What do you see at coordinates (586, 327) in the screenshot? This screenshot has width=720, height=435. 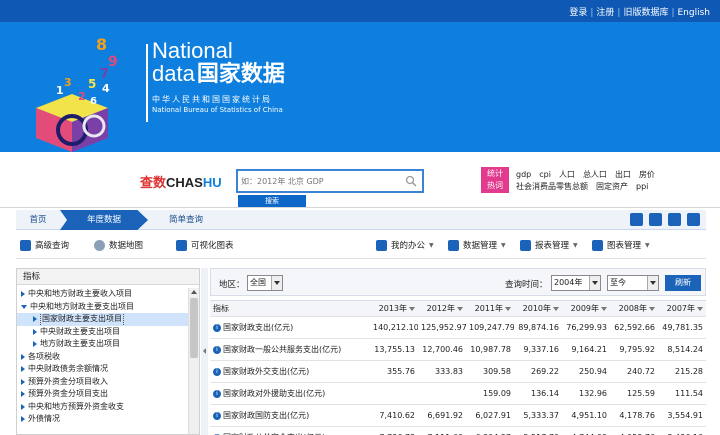 I see `value-cell: 76,299.93` at bounding box center [586, 327].